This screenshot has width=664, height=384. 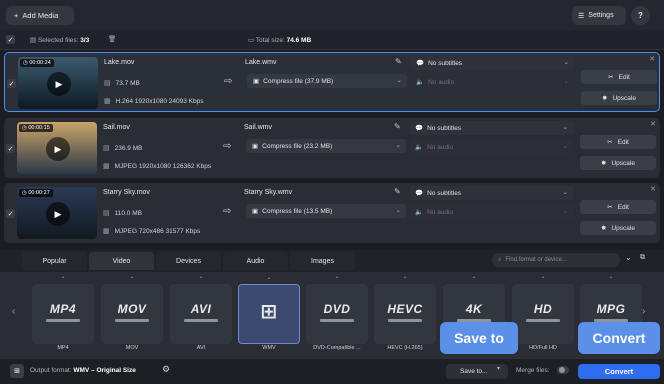 I want to click on video-thumbnail: ◷ 00:00:15 ▶, so click(x=57, y=148).